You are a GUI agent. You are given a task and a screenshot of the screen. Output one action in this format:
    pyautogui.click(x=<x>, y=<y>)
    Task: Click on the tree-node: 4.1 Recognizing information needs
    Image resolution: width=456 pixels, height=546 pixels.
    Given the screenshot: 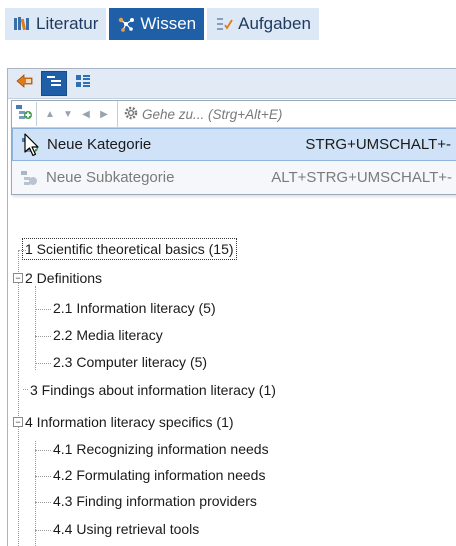 What is the action you would take?
    pyautogui.click(x=161, y=449)
    